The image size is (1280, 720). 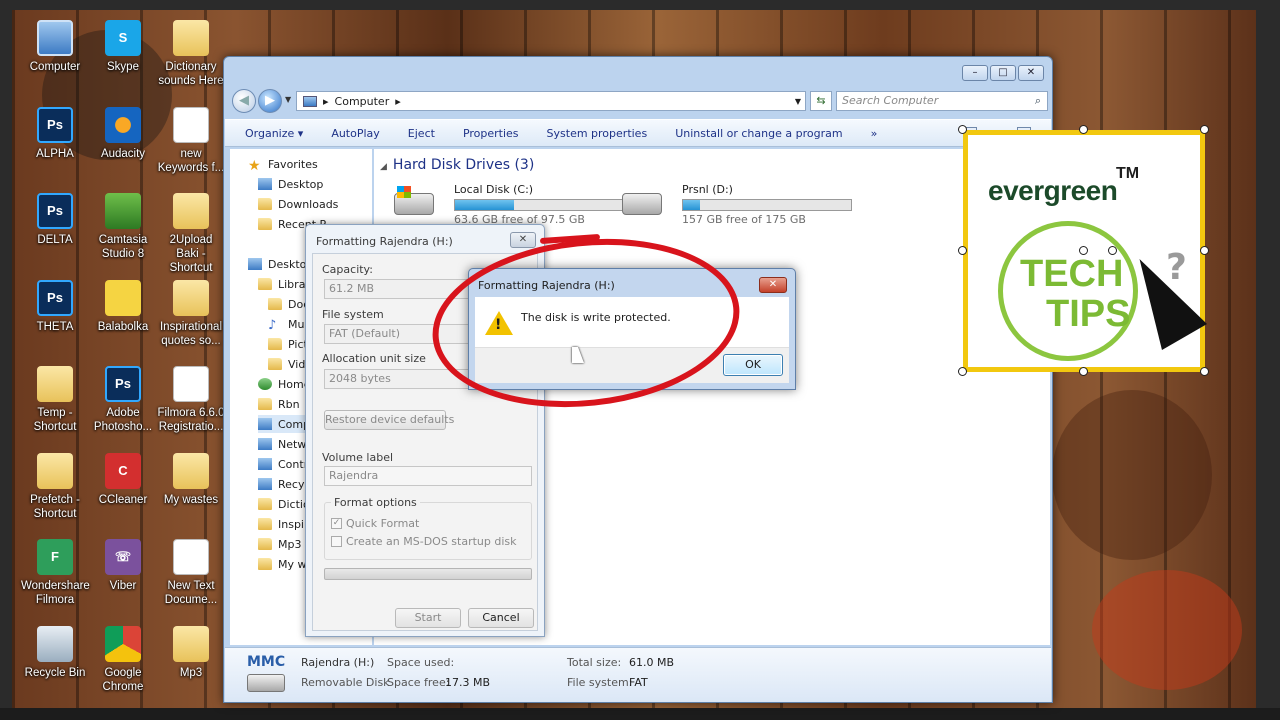 What do you see at coordinates (1031, 73) in the screenshot?
I see `close-button: ✕` at bounding box center [1031, 73].